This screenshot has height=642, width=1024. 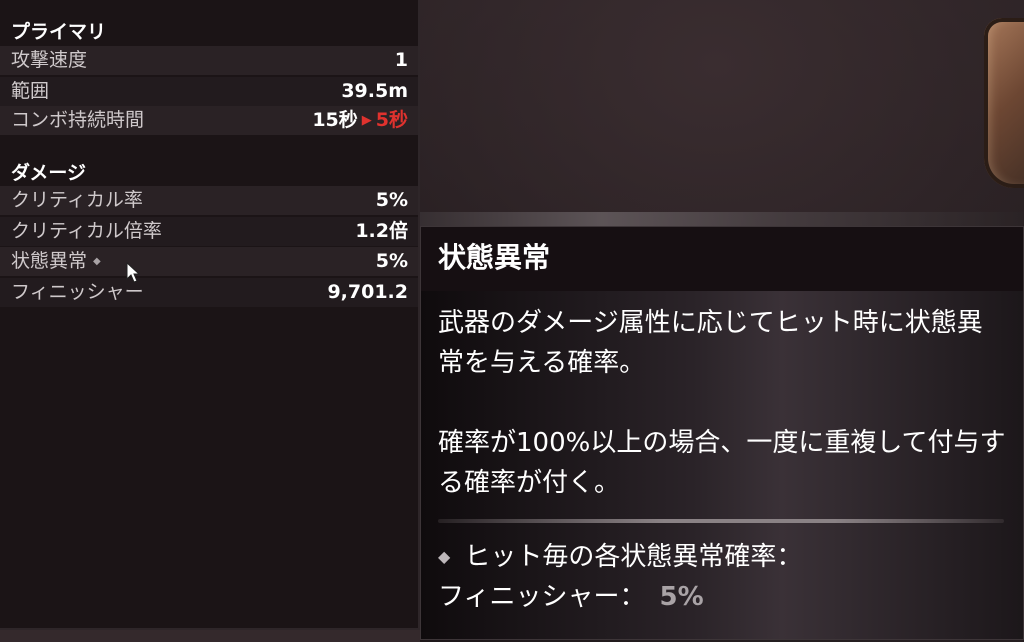 What do you see at coordinates (209, 231) in the screenshot?
I see `stat-row-critical-multiplier: クリティカル倍率 1.2倍` at bounding box center [209, 231].